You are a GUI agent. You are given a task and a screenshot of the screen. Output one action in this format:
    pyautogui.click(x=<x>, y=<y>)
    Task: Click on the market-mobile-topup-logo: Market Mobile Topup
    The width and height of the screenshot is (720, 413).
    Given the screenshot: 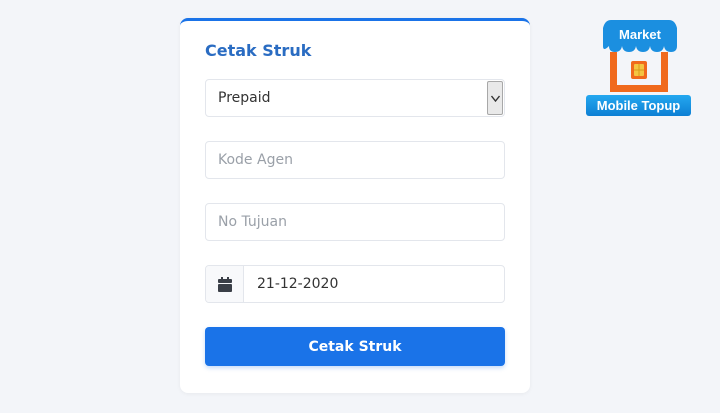 What is the action you would take?
    pyautogui.click(x=640, y=68)
    